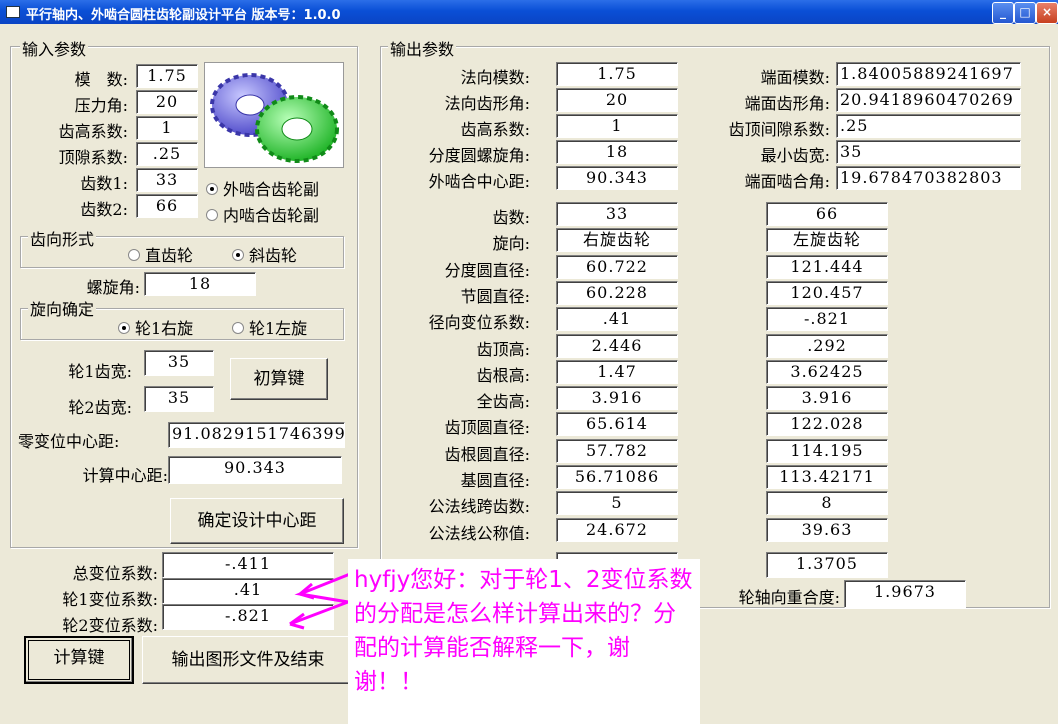  Describe the element at coordinates (487, 454) in the screenshot. I see `gear-row-label: 齿根圆直径:` at that location.